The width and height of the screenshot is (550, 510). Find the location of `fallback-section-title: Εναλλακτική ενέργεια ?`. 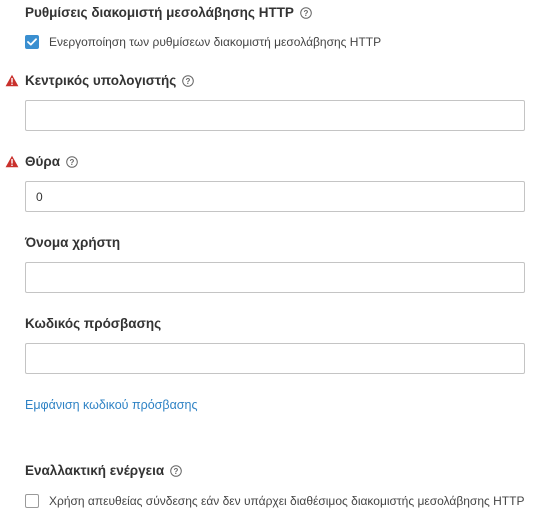

fallback-section-title: Εναλλακτική ενέργεια ? is located at coordinates (103, 470).